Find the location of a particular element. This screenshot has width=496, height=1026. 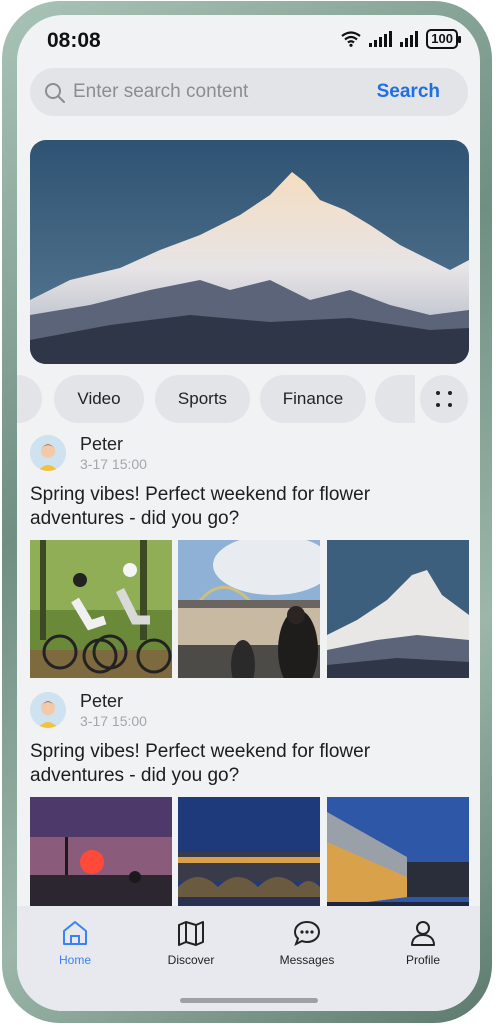

category-chip-partial-right is located at coordinates (395, 399).